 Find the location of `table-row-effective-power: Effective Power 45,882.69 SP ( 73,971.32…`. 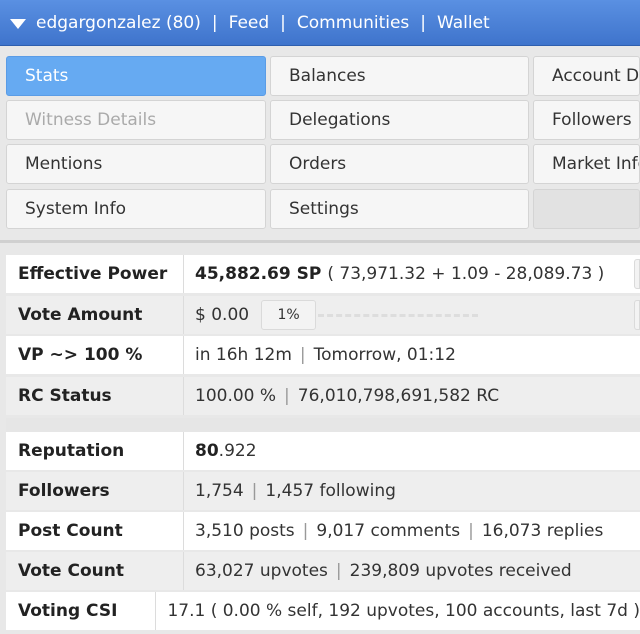

table-row-effective-power: Effective Power 45,882.69 SP ( 73,971.32… is located at coordinates (323, 274).